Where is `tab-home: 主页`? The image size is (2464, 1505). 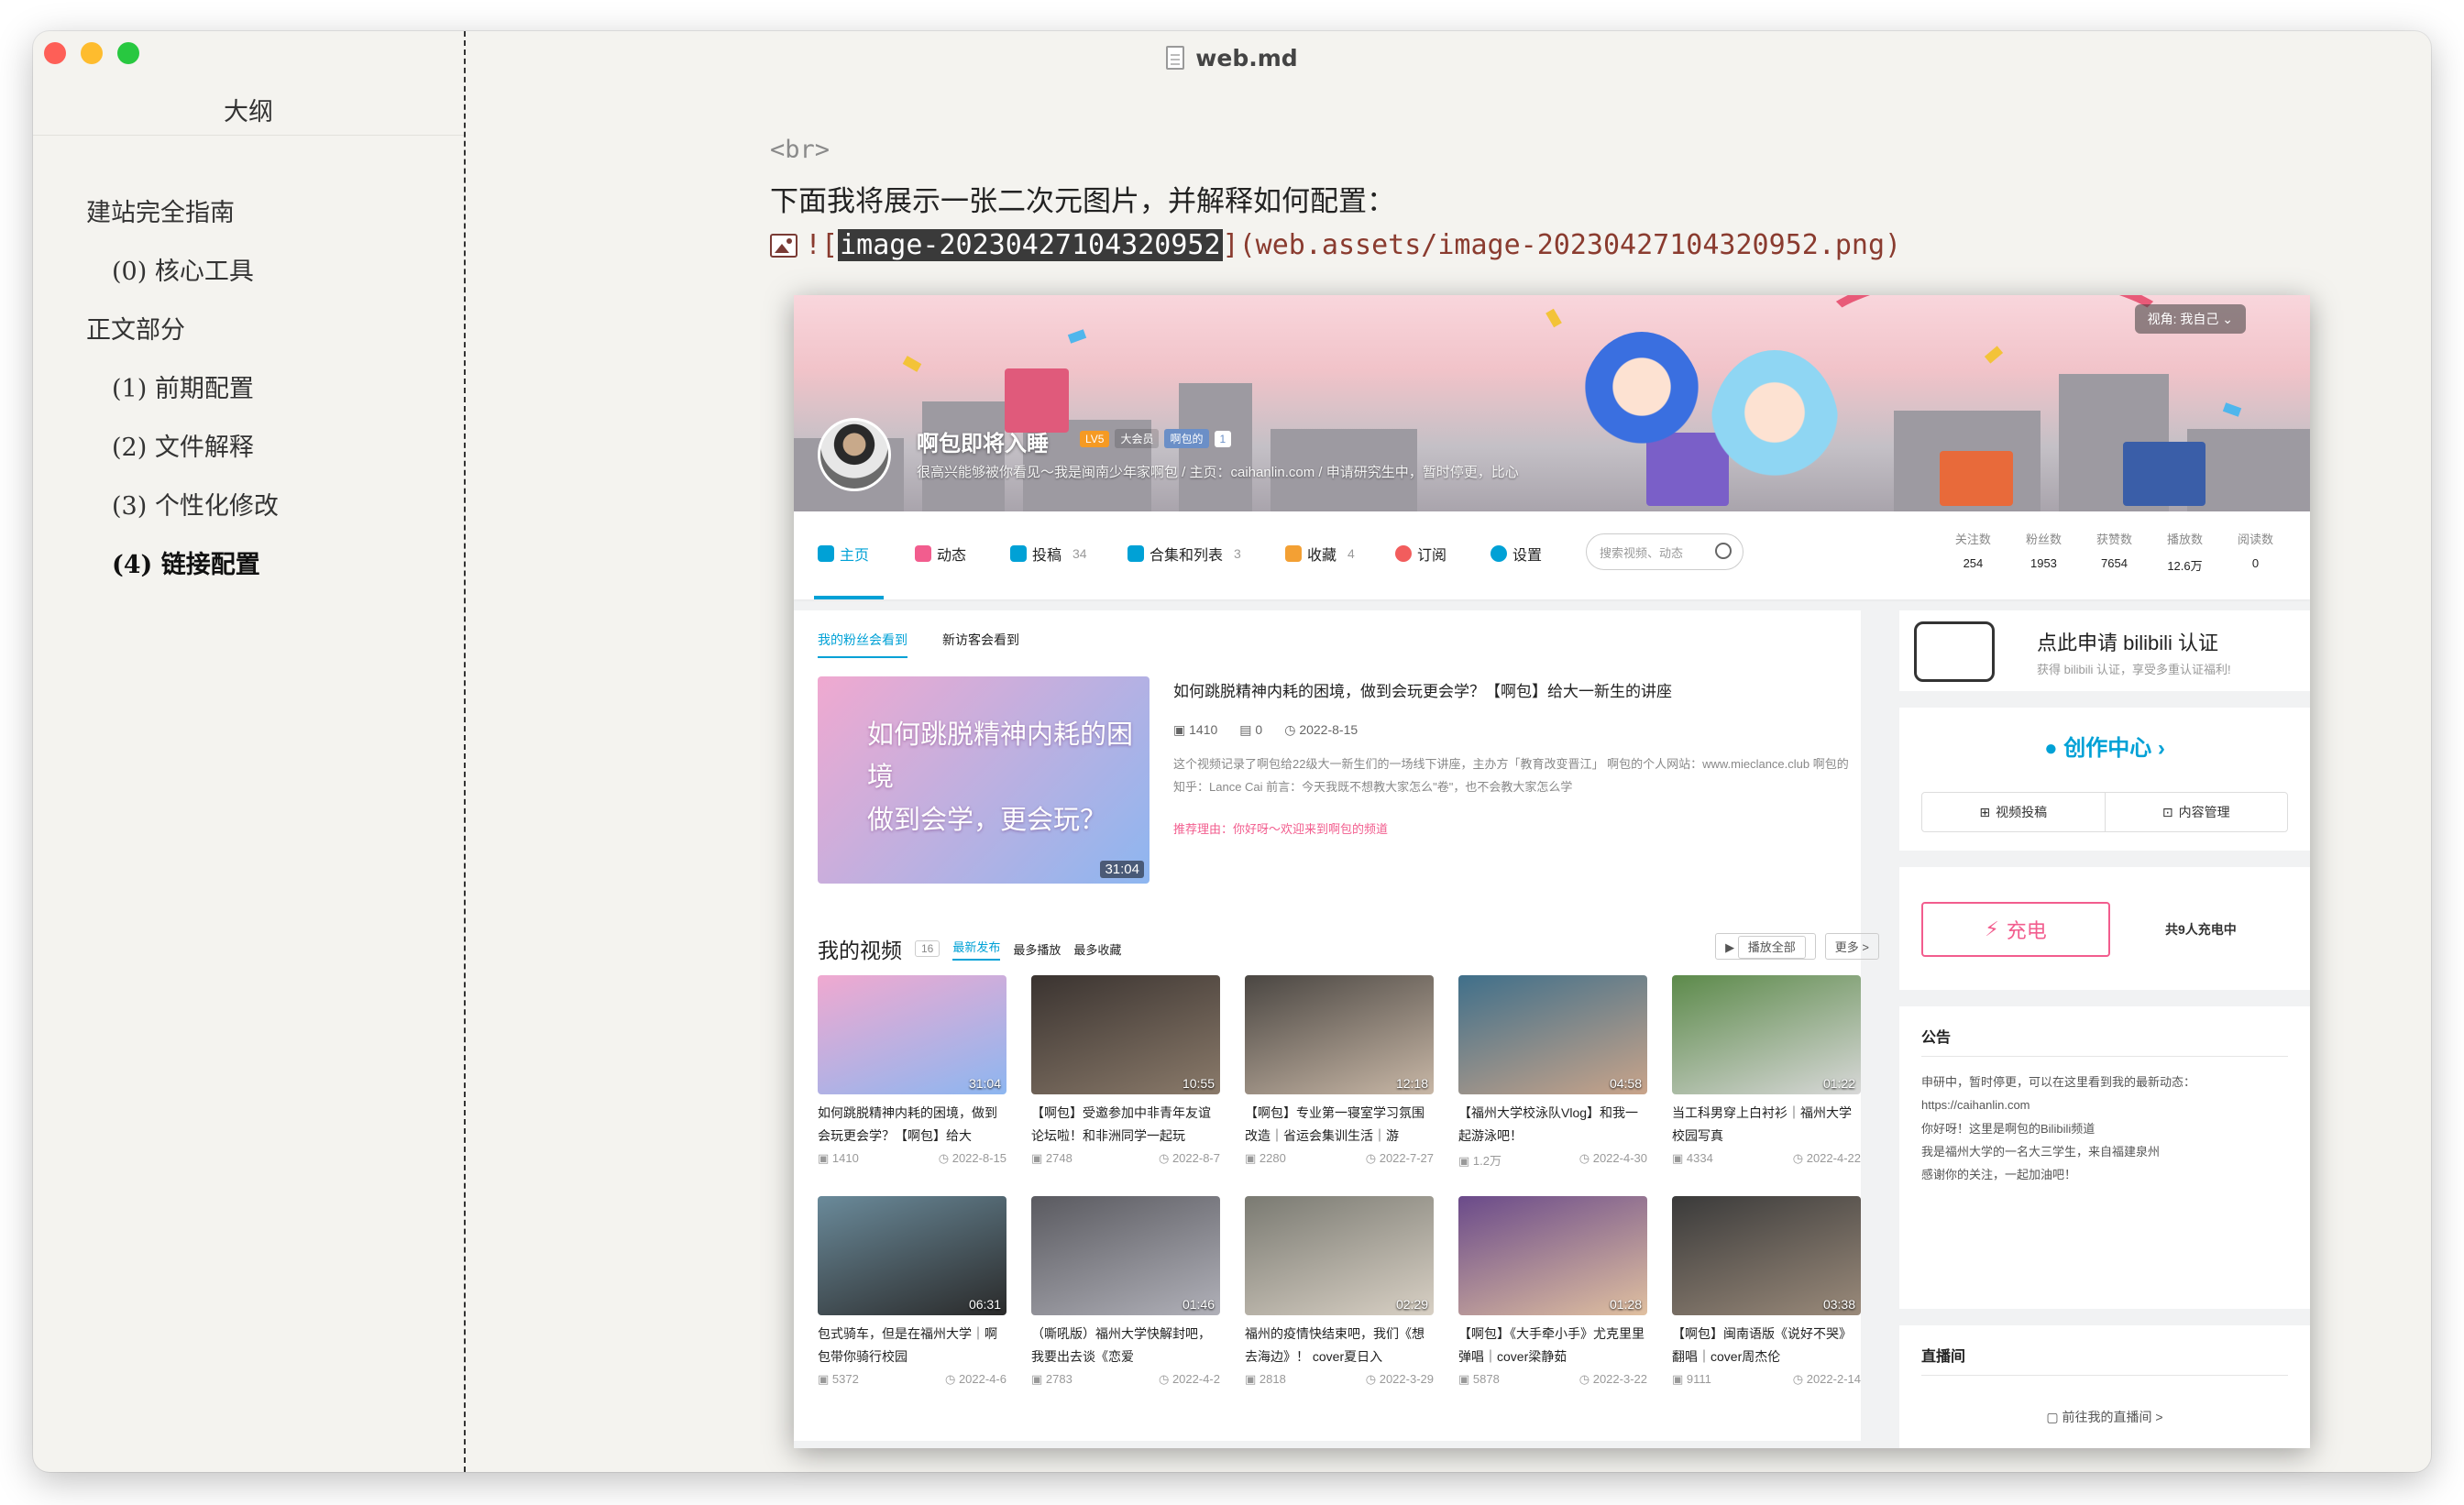 tab-home: 主页 is located at coordinates (843, 554).